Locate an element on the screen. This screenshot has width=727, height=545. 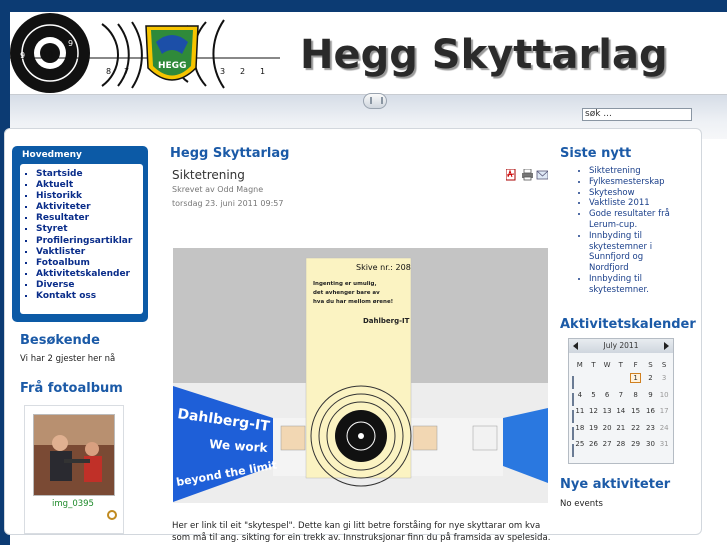
calendar-day: 18 is located at coordinates (580, 428).